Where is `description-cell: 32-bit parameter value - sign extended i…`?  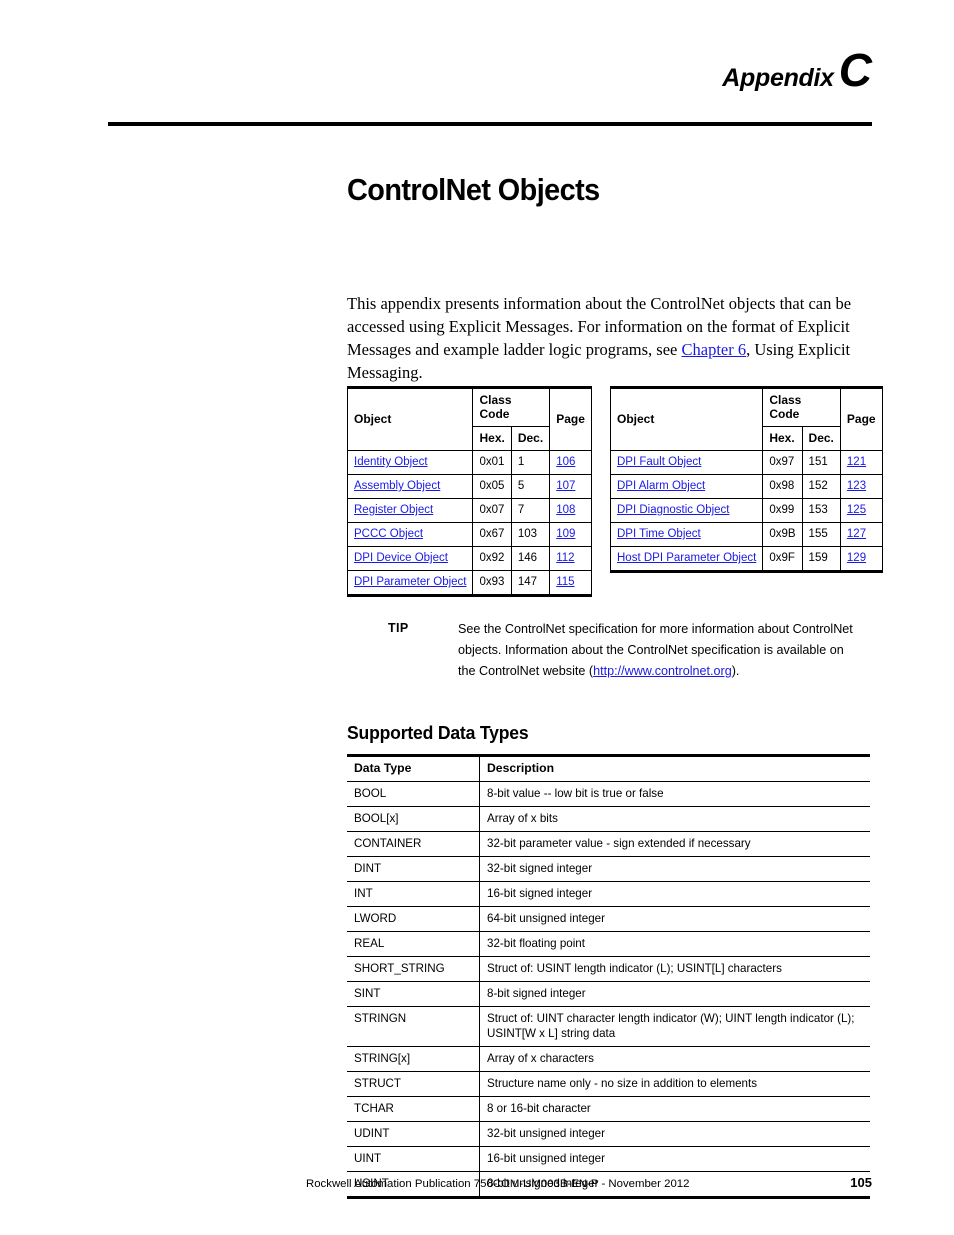
description-cell: 32-bit parameter value - sign extended i… is located at coordinates (674, 844).